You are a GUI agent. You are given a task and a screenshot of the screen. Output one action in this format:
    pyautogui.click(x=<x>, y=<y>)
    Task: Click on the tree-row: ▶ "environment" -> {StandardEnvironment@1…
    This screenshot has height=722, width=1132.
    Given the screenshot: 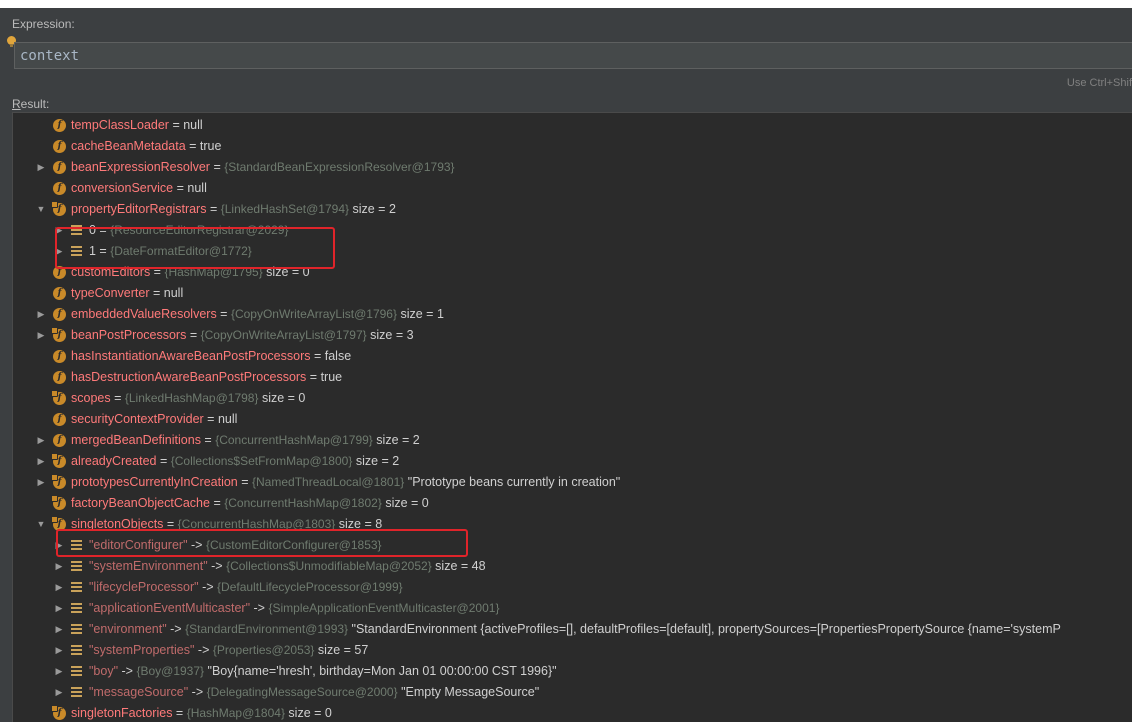 What is the action you would take?
    pyautogui.click(x=572, y=629)
    